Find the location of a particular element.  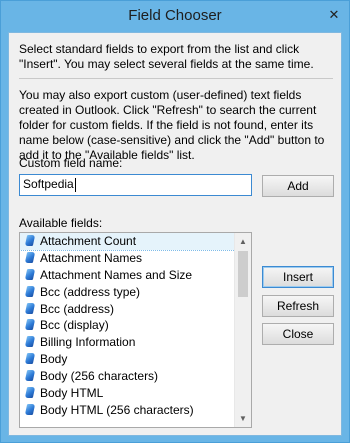

custom-field-label: Custom field name: is located at coordinates (71, 163).